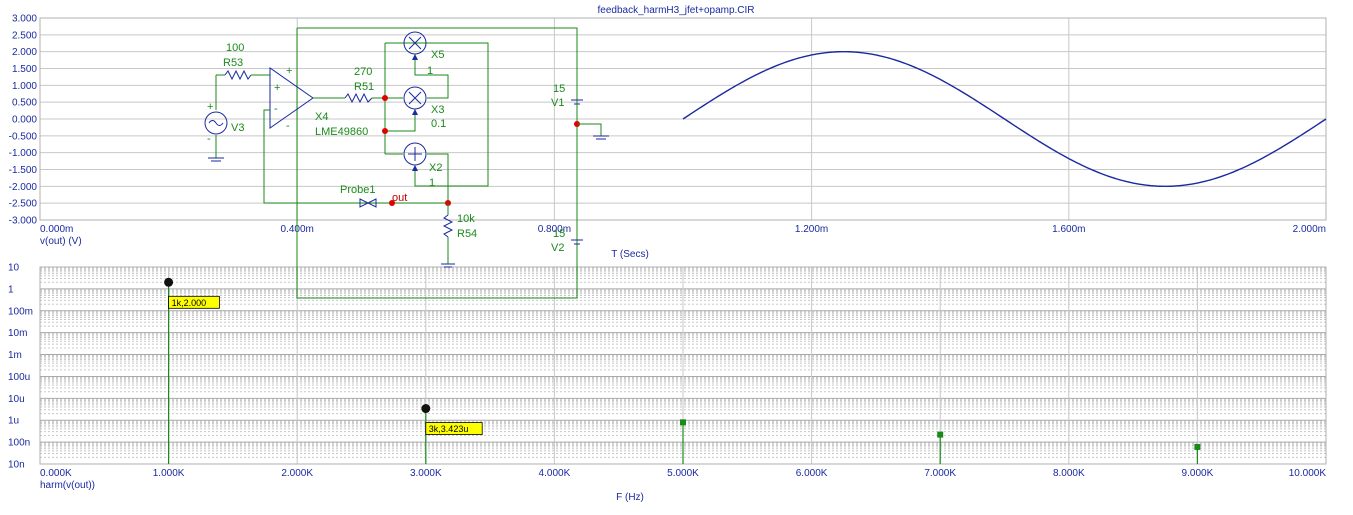  What do you see at coordinates (1069, 473) in the screenshot?
I see `harmonic-x-tick-label: 8.000K` at bounding box center [1069, 473].